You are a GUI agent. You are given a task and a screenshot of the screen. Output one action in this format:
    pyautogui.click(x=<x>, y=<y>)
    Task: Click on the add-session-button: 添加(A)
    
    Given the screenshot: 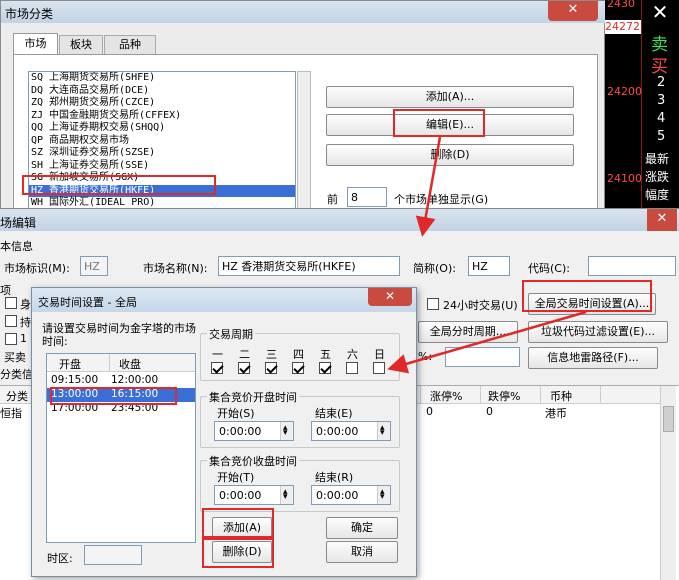 What is the action you would take?
    pyautogui.click(x=242, y=528)
    